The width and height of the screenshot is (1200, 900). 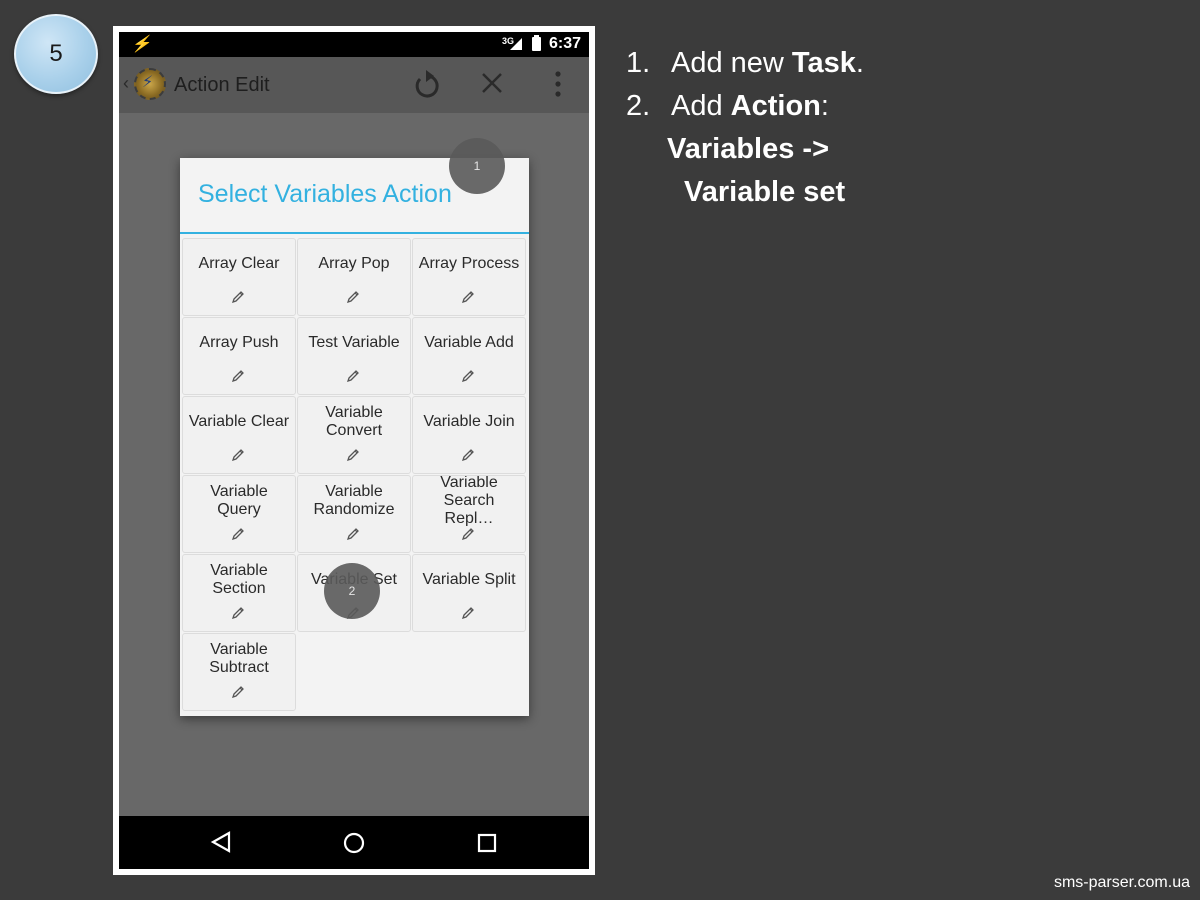 I want to click on action-item: Variable Clear, so click(x=239, y=435).